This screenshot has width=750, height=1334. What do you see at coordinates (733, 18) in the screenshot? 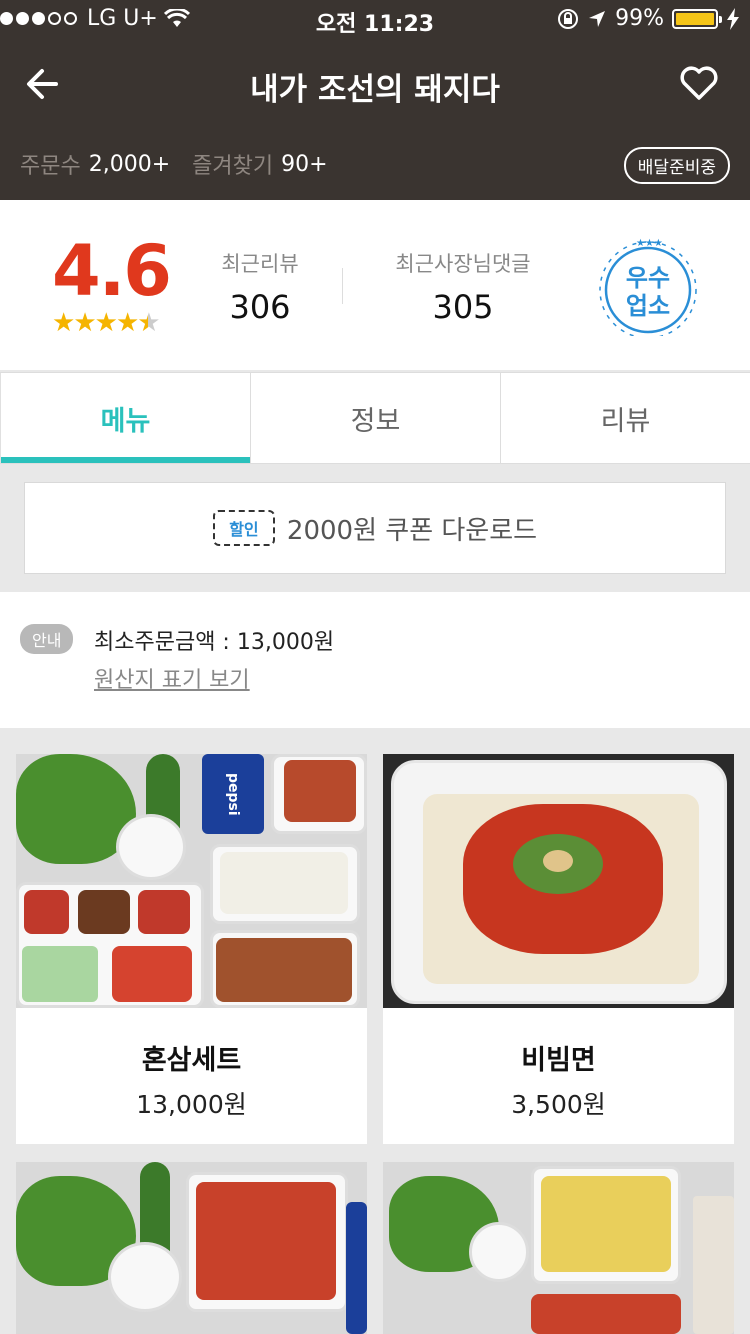
I see `charging-bolt-icon` at bounding box center [733, 18].